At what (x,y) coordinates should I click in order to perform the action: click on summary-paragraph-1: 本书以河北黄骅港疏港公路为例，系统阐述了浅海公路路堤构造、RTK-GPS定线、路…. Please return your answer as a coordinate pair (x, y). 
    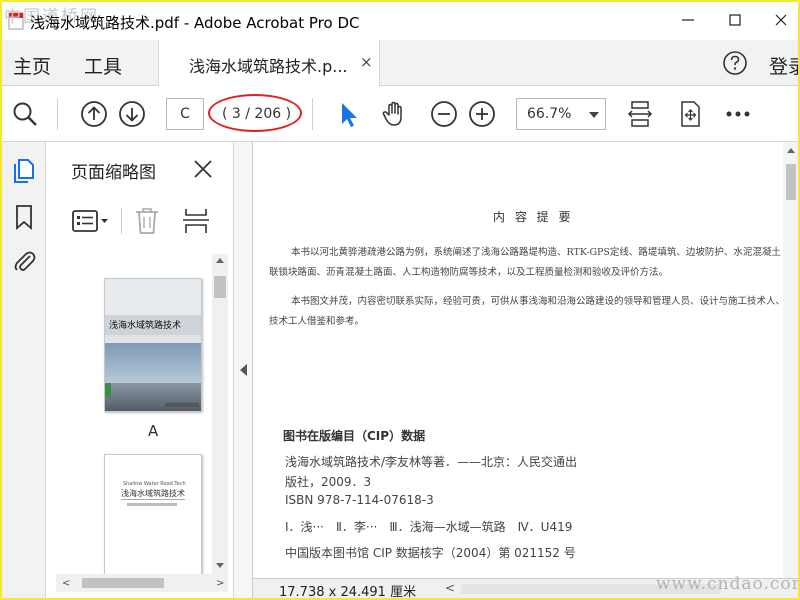
    Looking at the image, I should click on (525, 262).